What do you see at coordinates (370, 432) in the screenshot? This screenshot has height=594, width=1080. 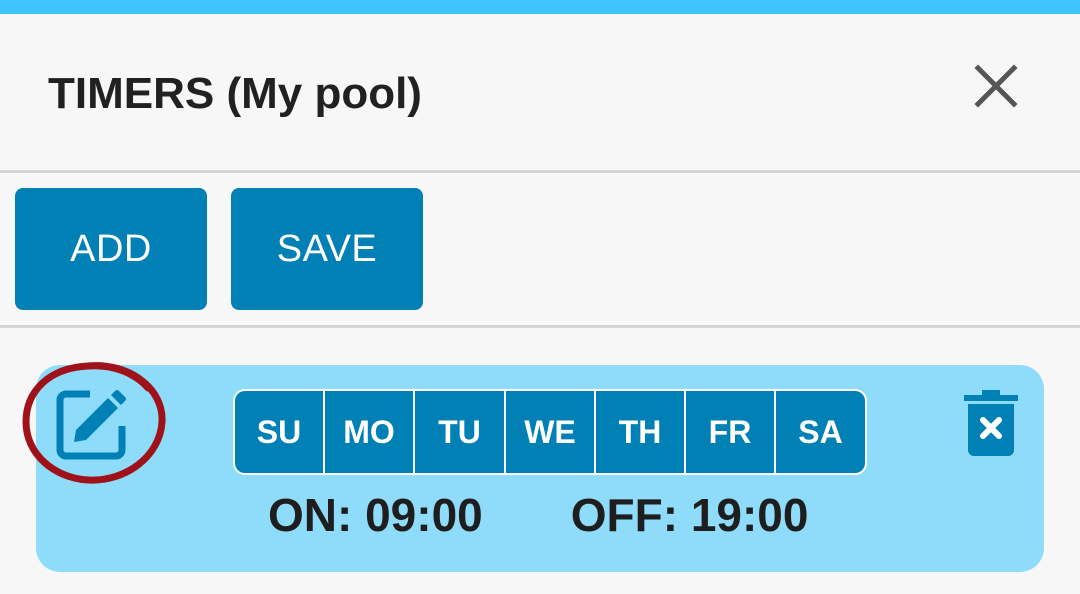 I see `day-monday: MO` at bounding box center [370, 432].